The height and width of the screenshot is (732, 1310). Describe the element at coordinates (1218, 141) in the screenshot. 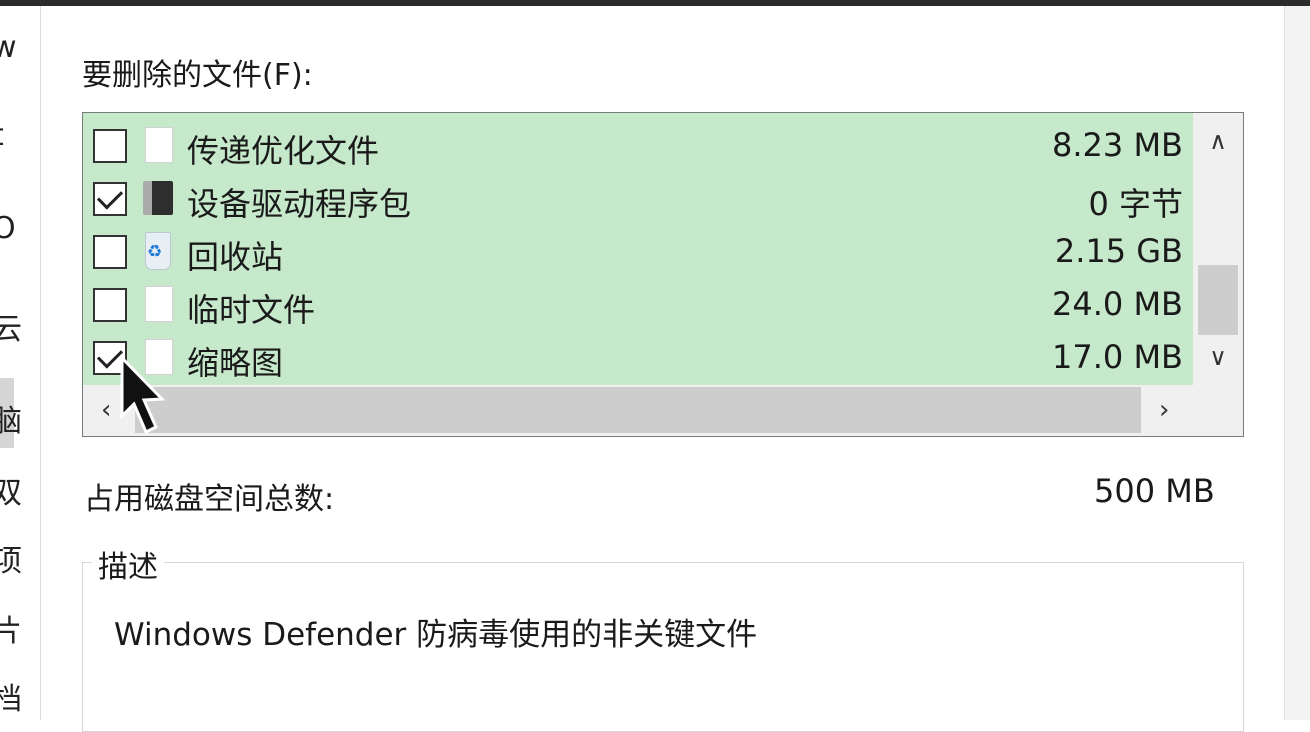

I see `scroll-up-icon: ∧` at that location.